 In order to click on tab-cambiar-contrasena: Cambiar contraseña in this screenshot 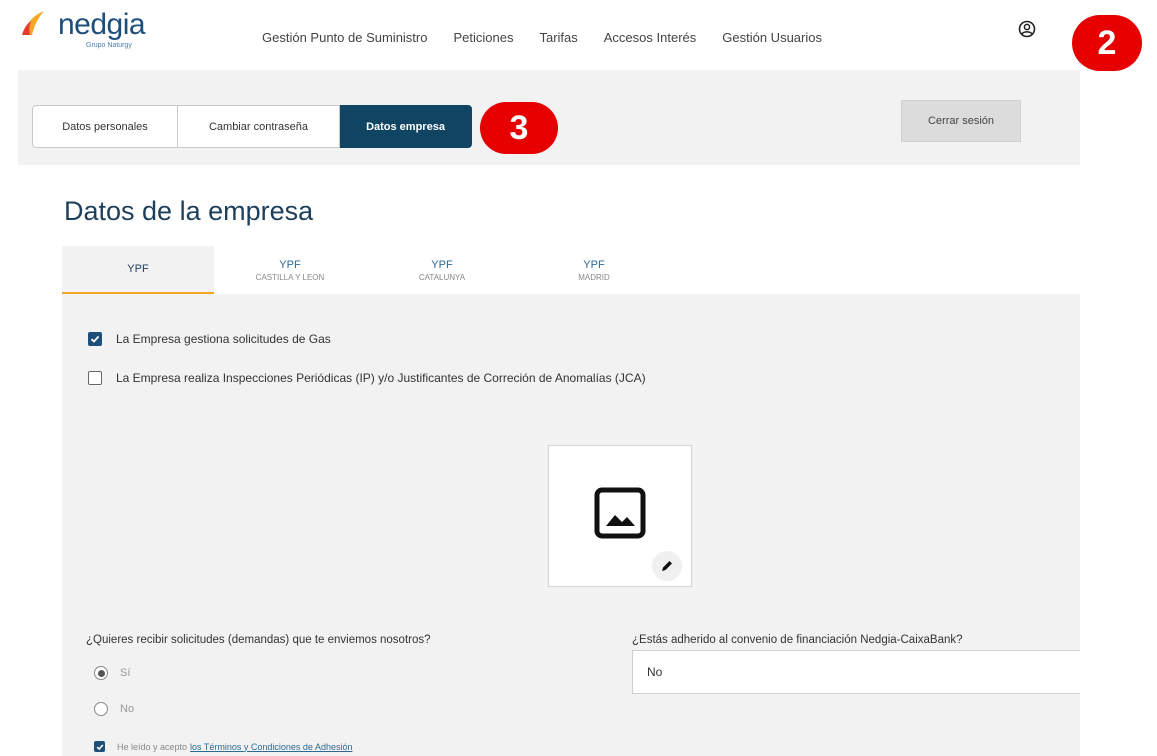, I will do `click(259, 126)`.